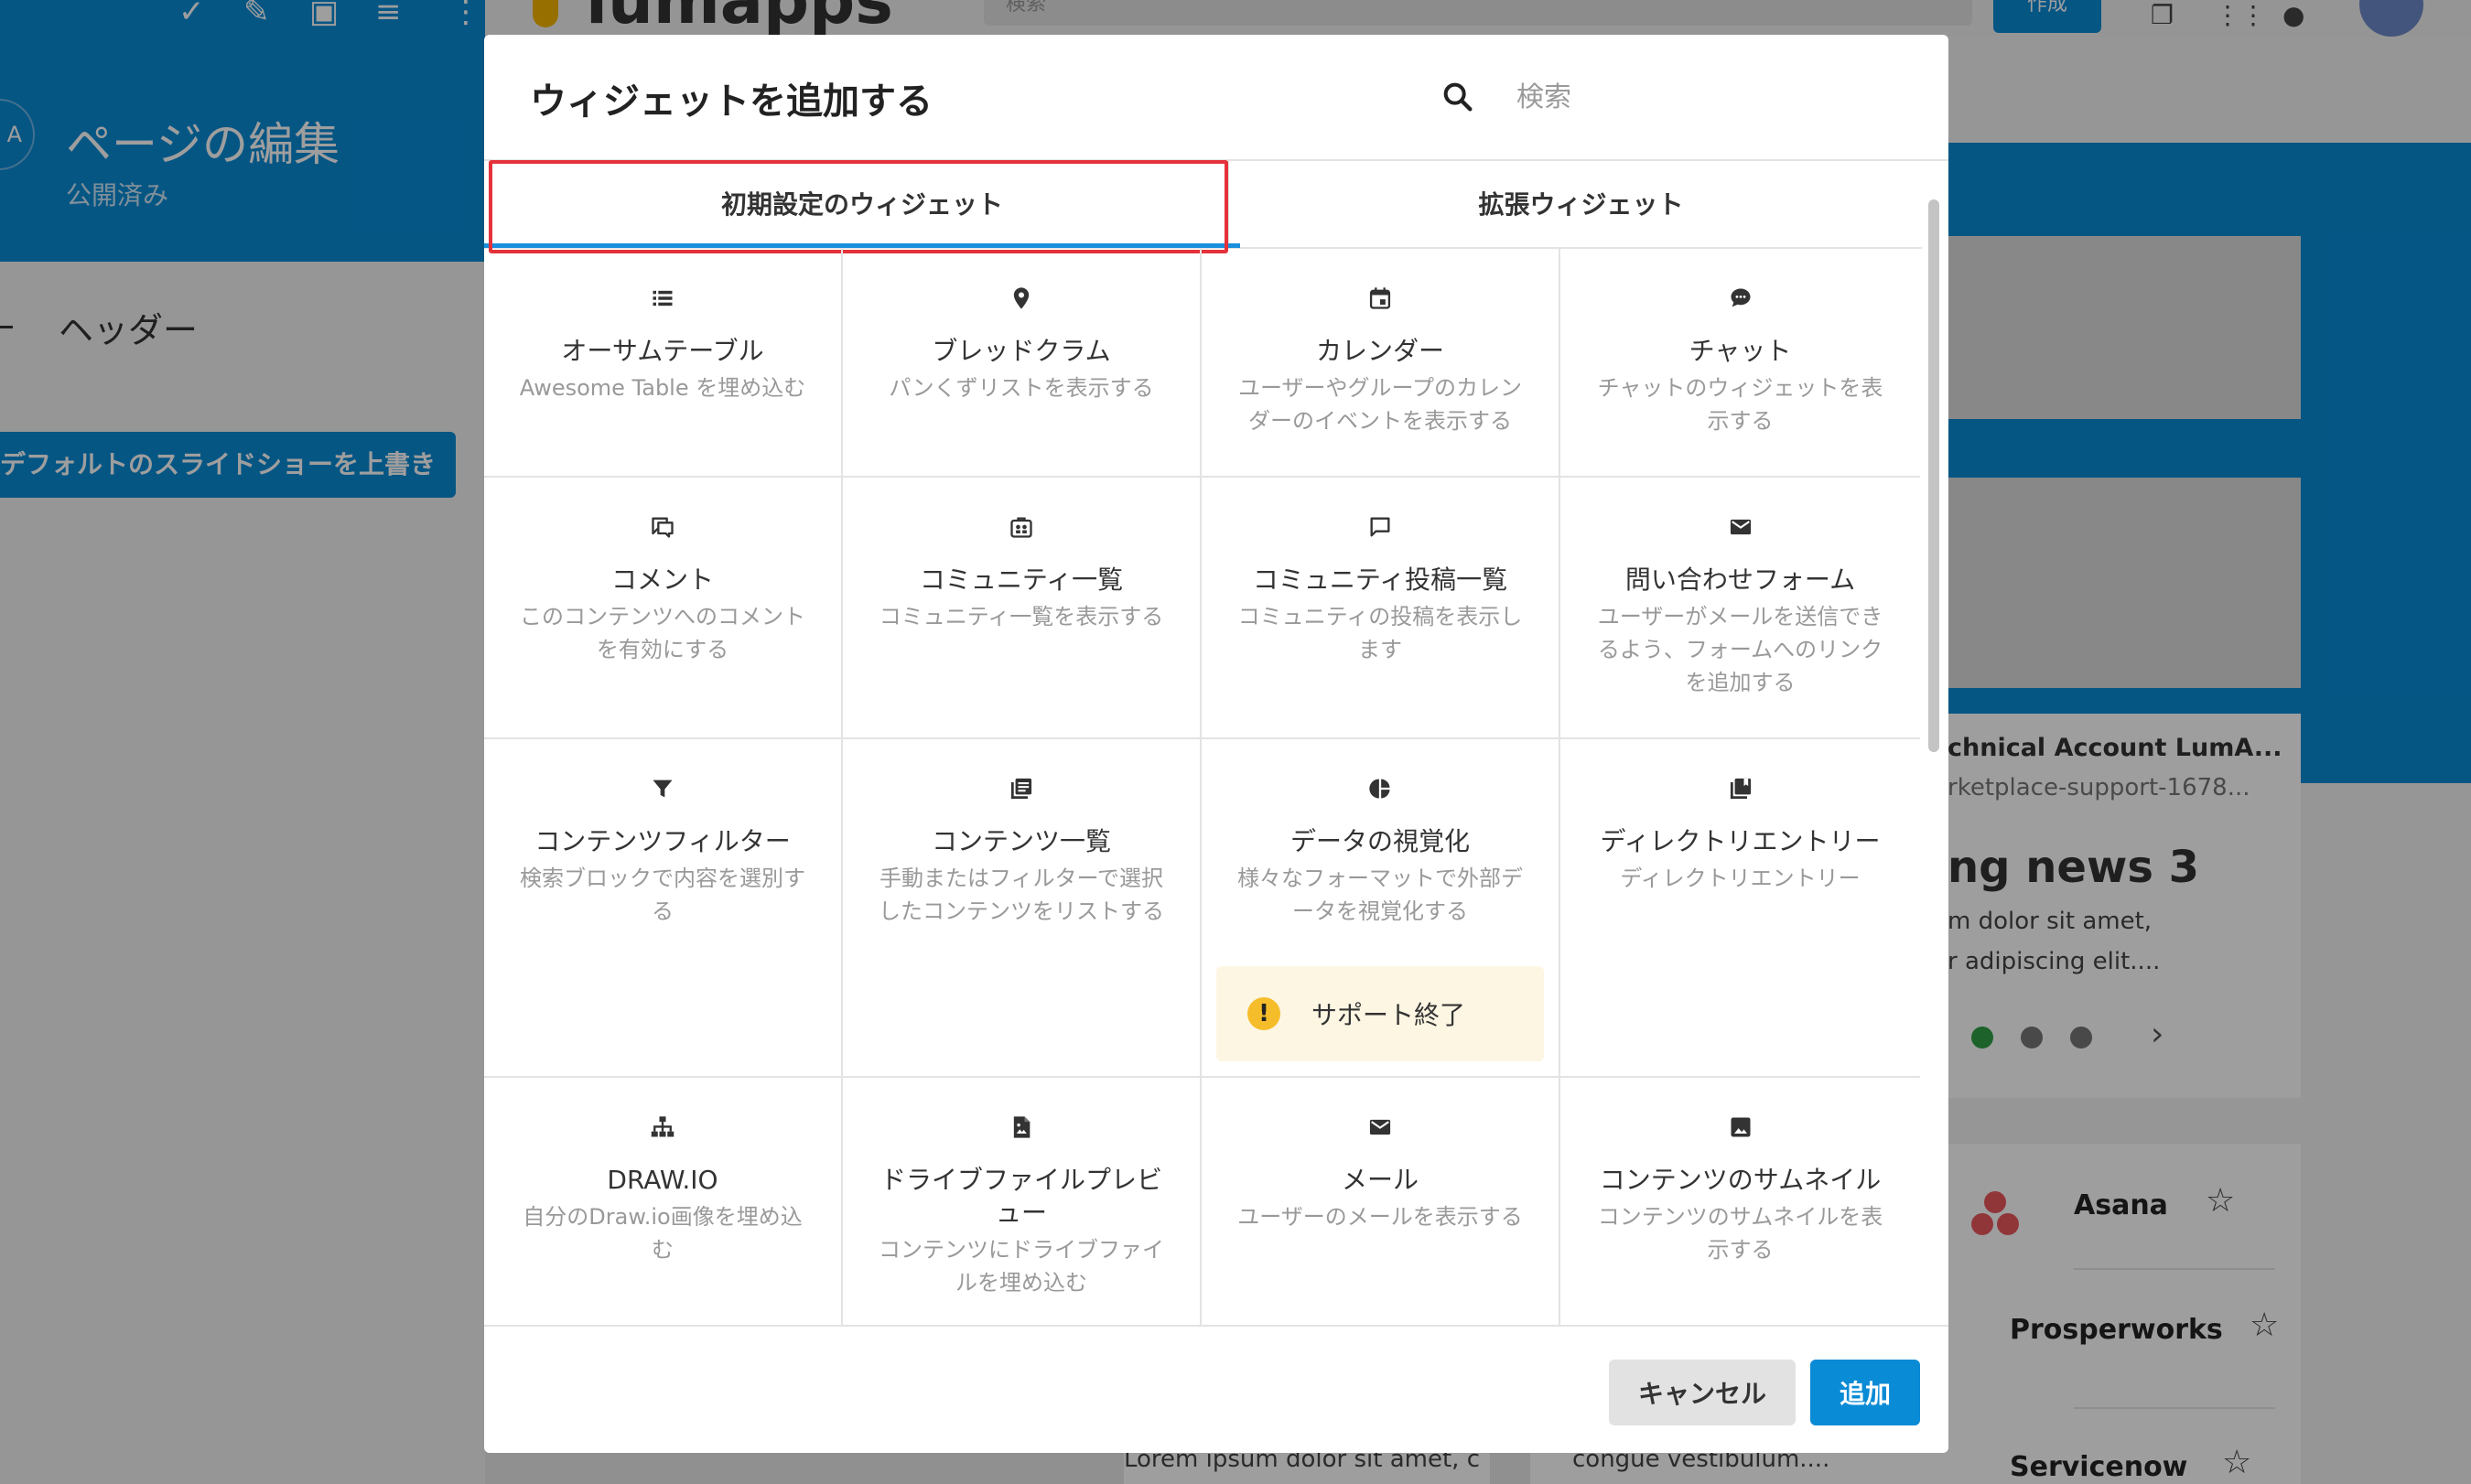  I want to click on widget-description: このコンテンツへのコメントを有効にする, so click(663, 633).